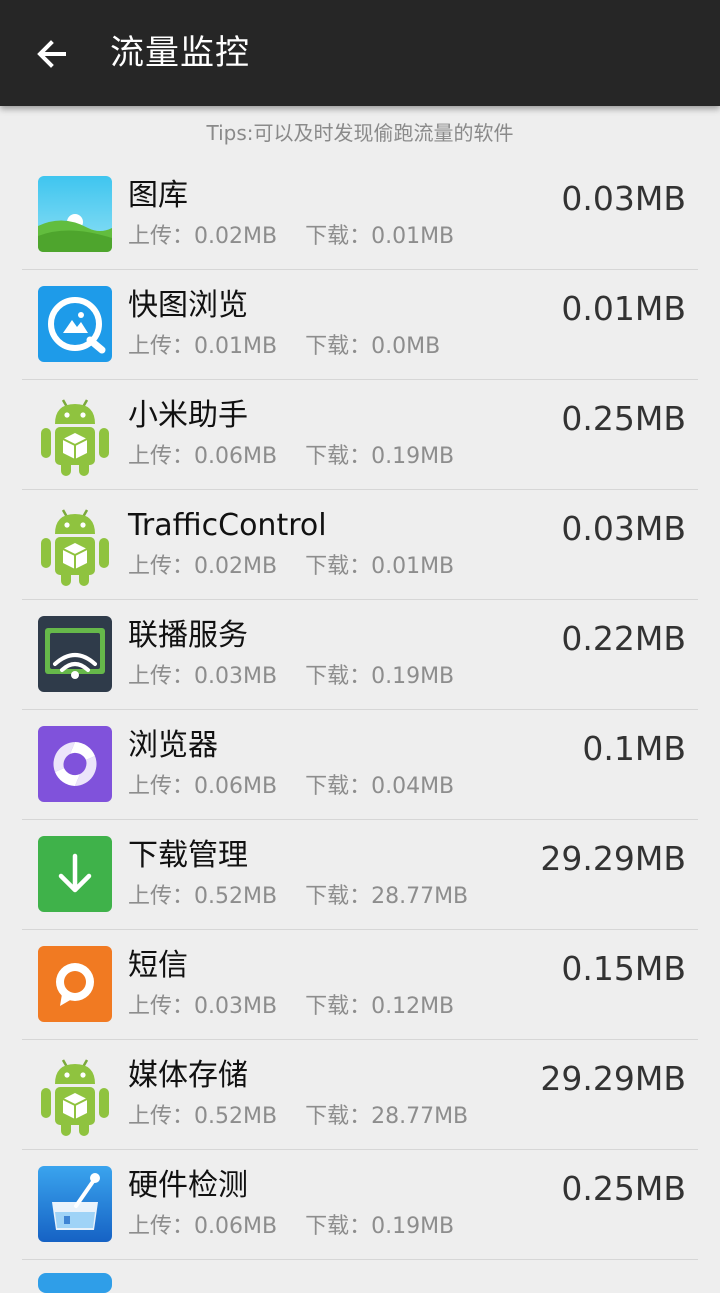 The image size is (720, 1293). I want to click on back-button, so click(52, 54).